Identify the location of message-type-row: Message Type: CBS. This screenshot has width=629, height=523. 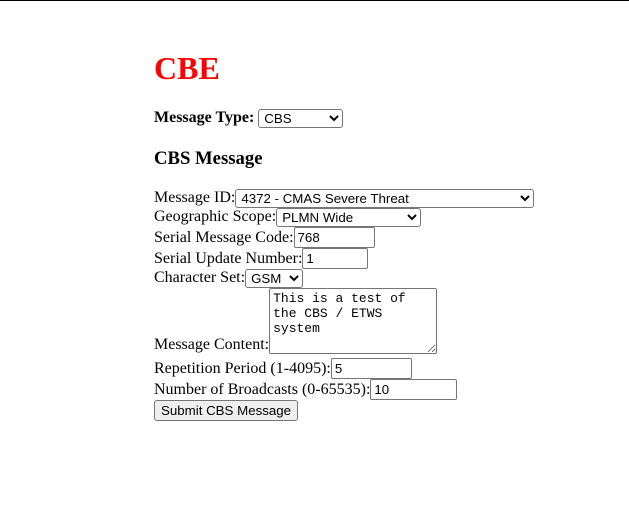
(249, 118).